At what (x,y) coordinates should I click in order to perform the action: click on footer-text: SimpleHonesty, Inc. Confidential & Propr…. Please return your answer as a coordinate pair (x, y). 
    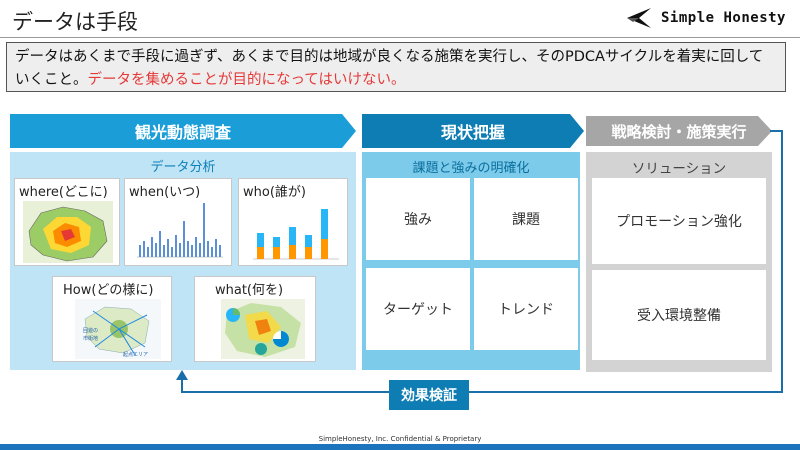
    Looking at the image, I should click on (400, 439).